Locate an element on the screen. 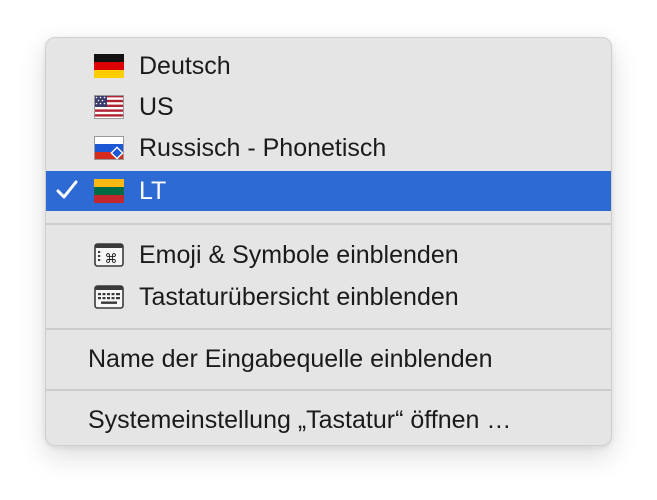  menu-item-keyboard-viewer: Tastaturübersicht einblenden is located at coordinates (328, 297).